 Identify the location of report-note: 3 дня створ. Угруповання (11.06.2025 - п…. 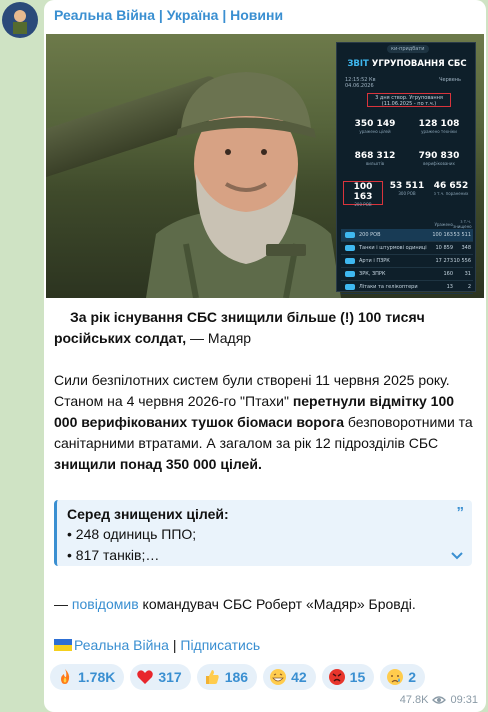
(409, 100).